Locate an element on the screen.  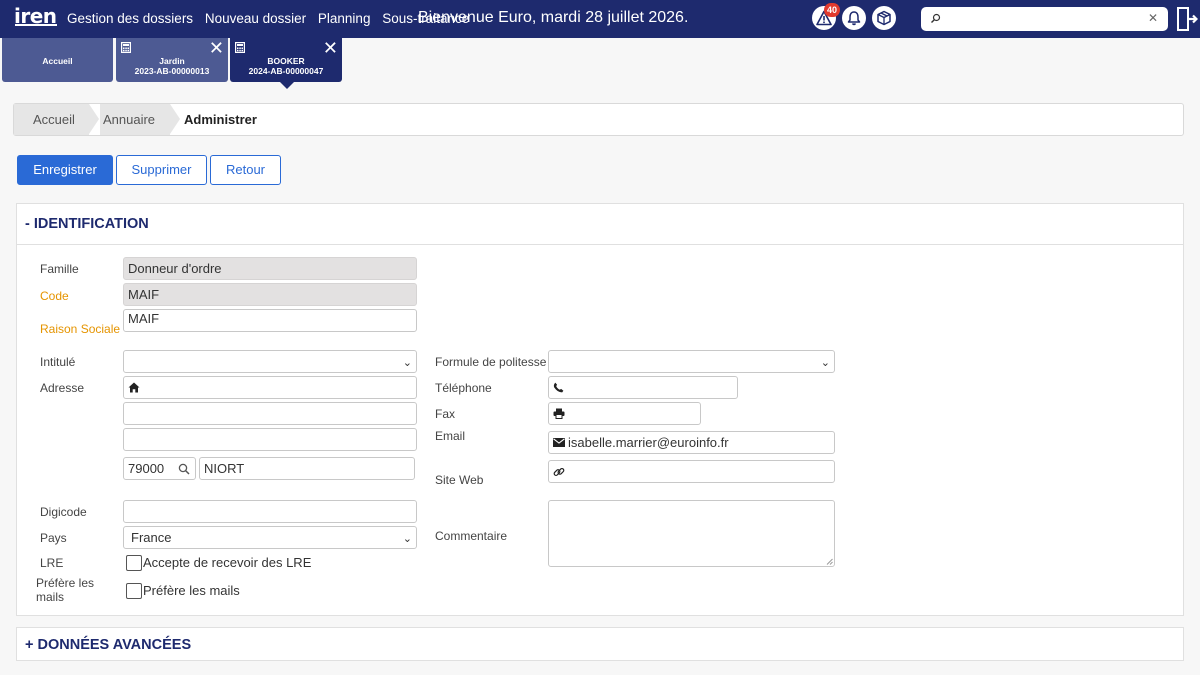
telephone-input is located at coordinates (643, 387).